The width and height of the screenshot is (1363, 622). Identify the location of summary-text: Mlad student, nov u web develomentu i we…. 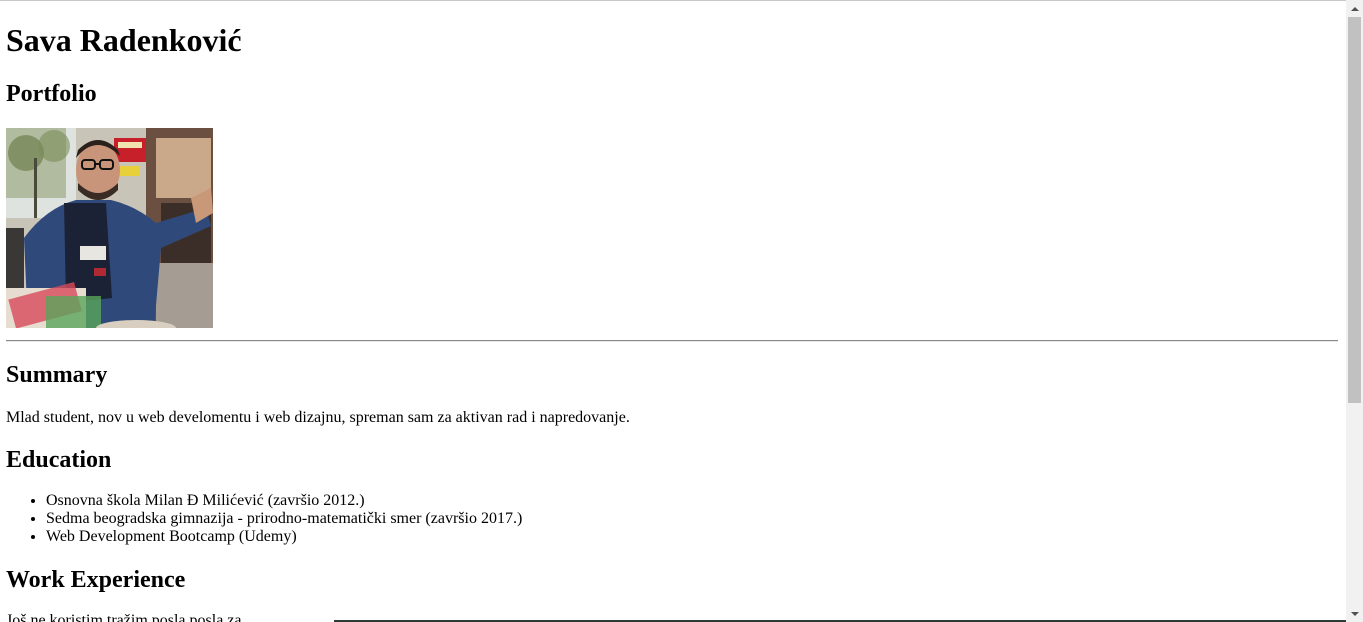
(318, 417).